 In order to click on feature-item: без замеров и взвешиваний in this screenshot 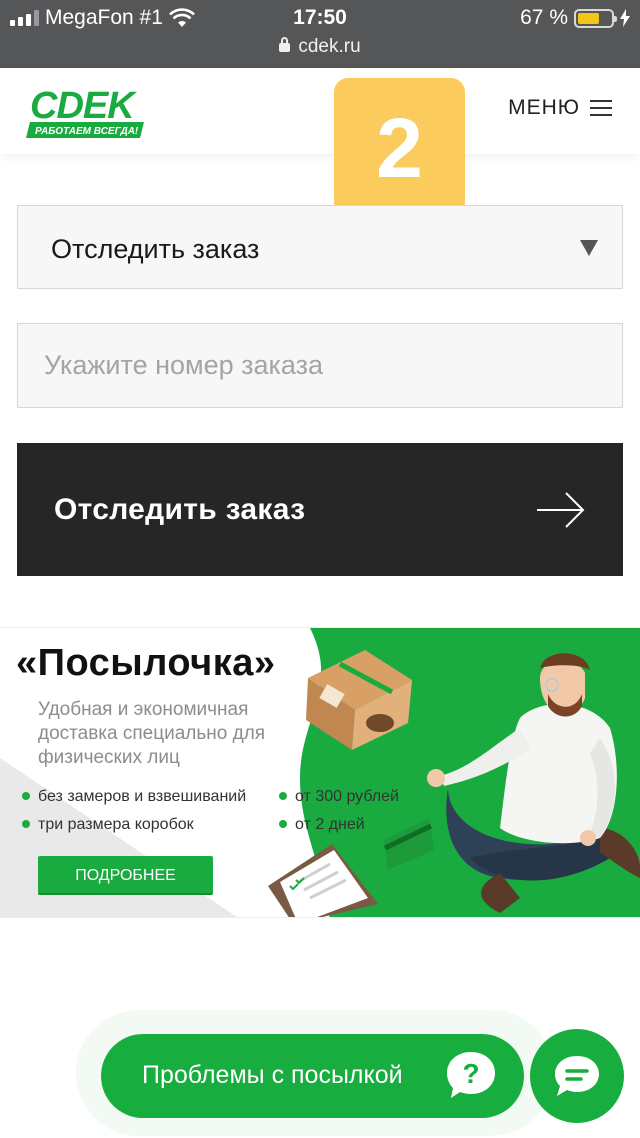, I will do `click(134, 797)`.